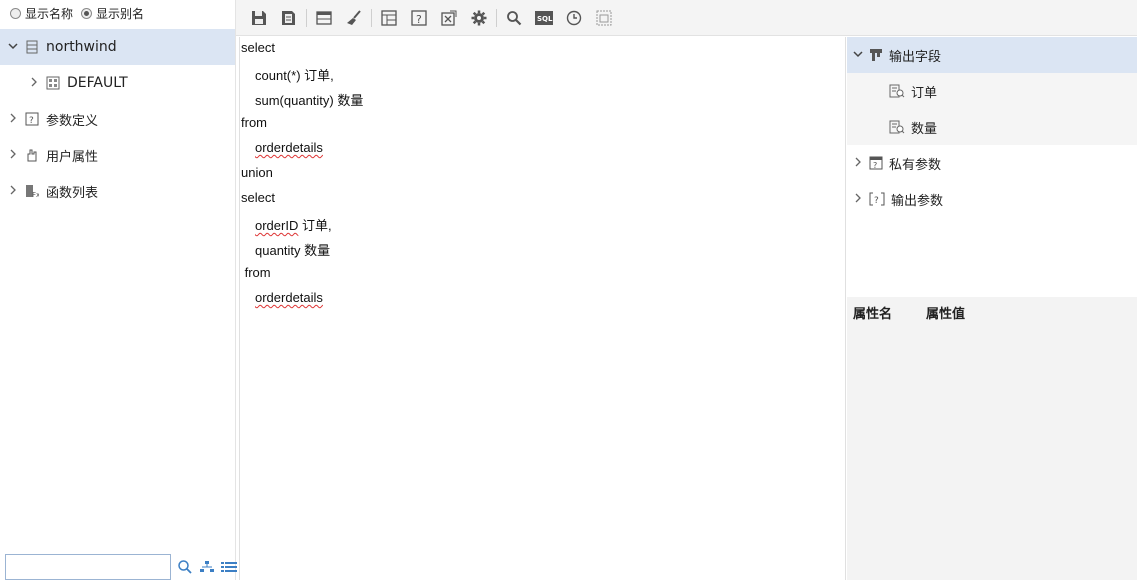  Describe the element at coordinates (324, 18) in the screenshot. I see `table-icon` at that location.